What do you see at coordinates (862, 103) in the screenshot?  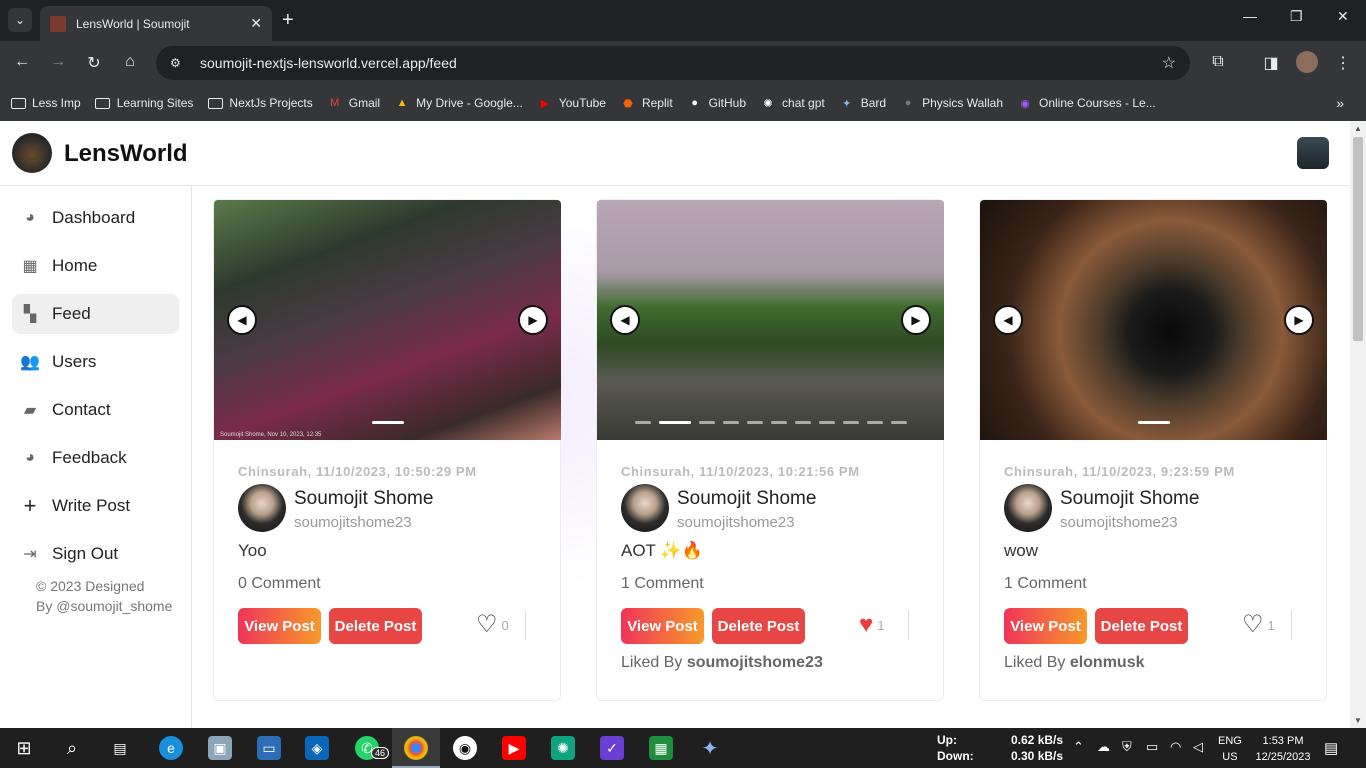 I see `bookmark-item: ✦ Bard` at bounding box center [862, 103].